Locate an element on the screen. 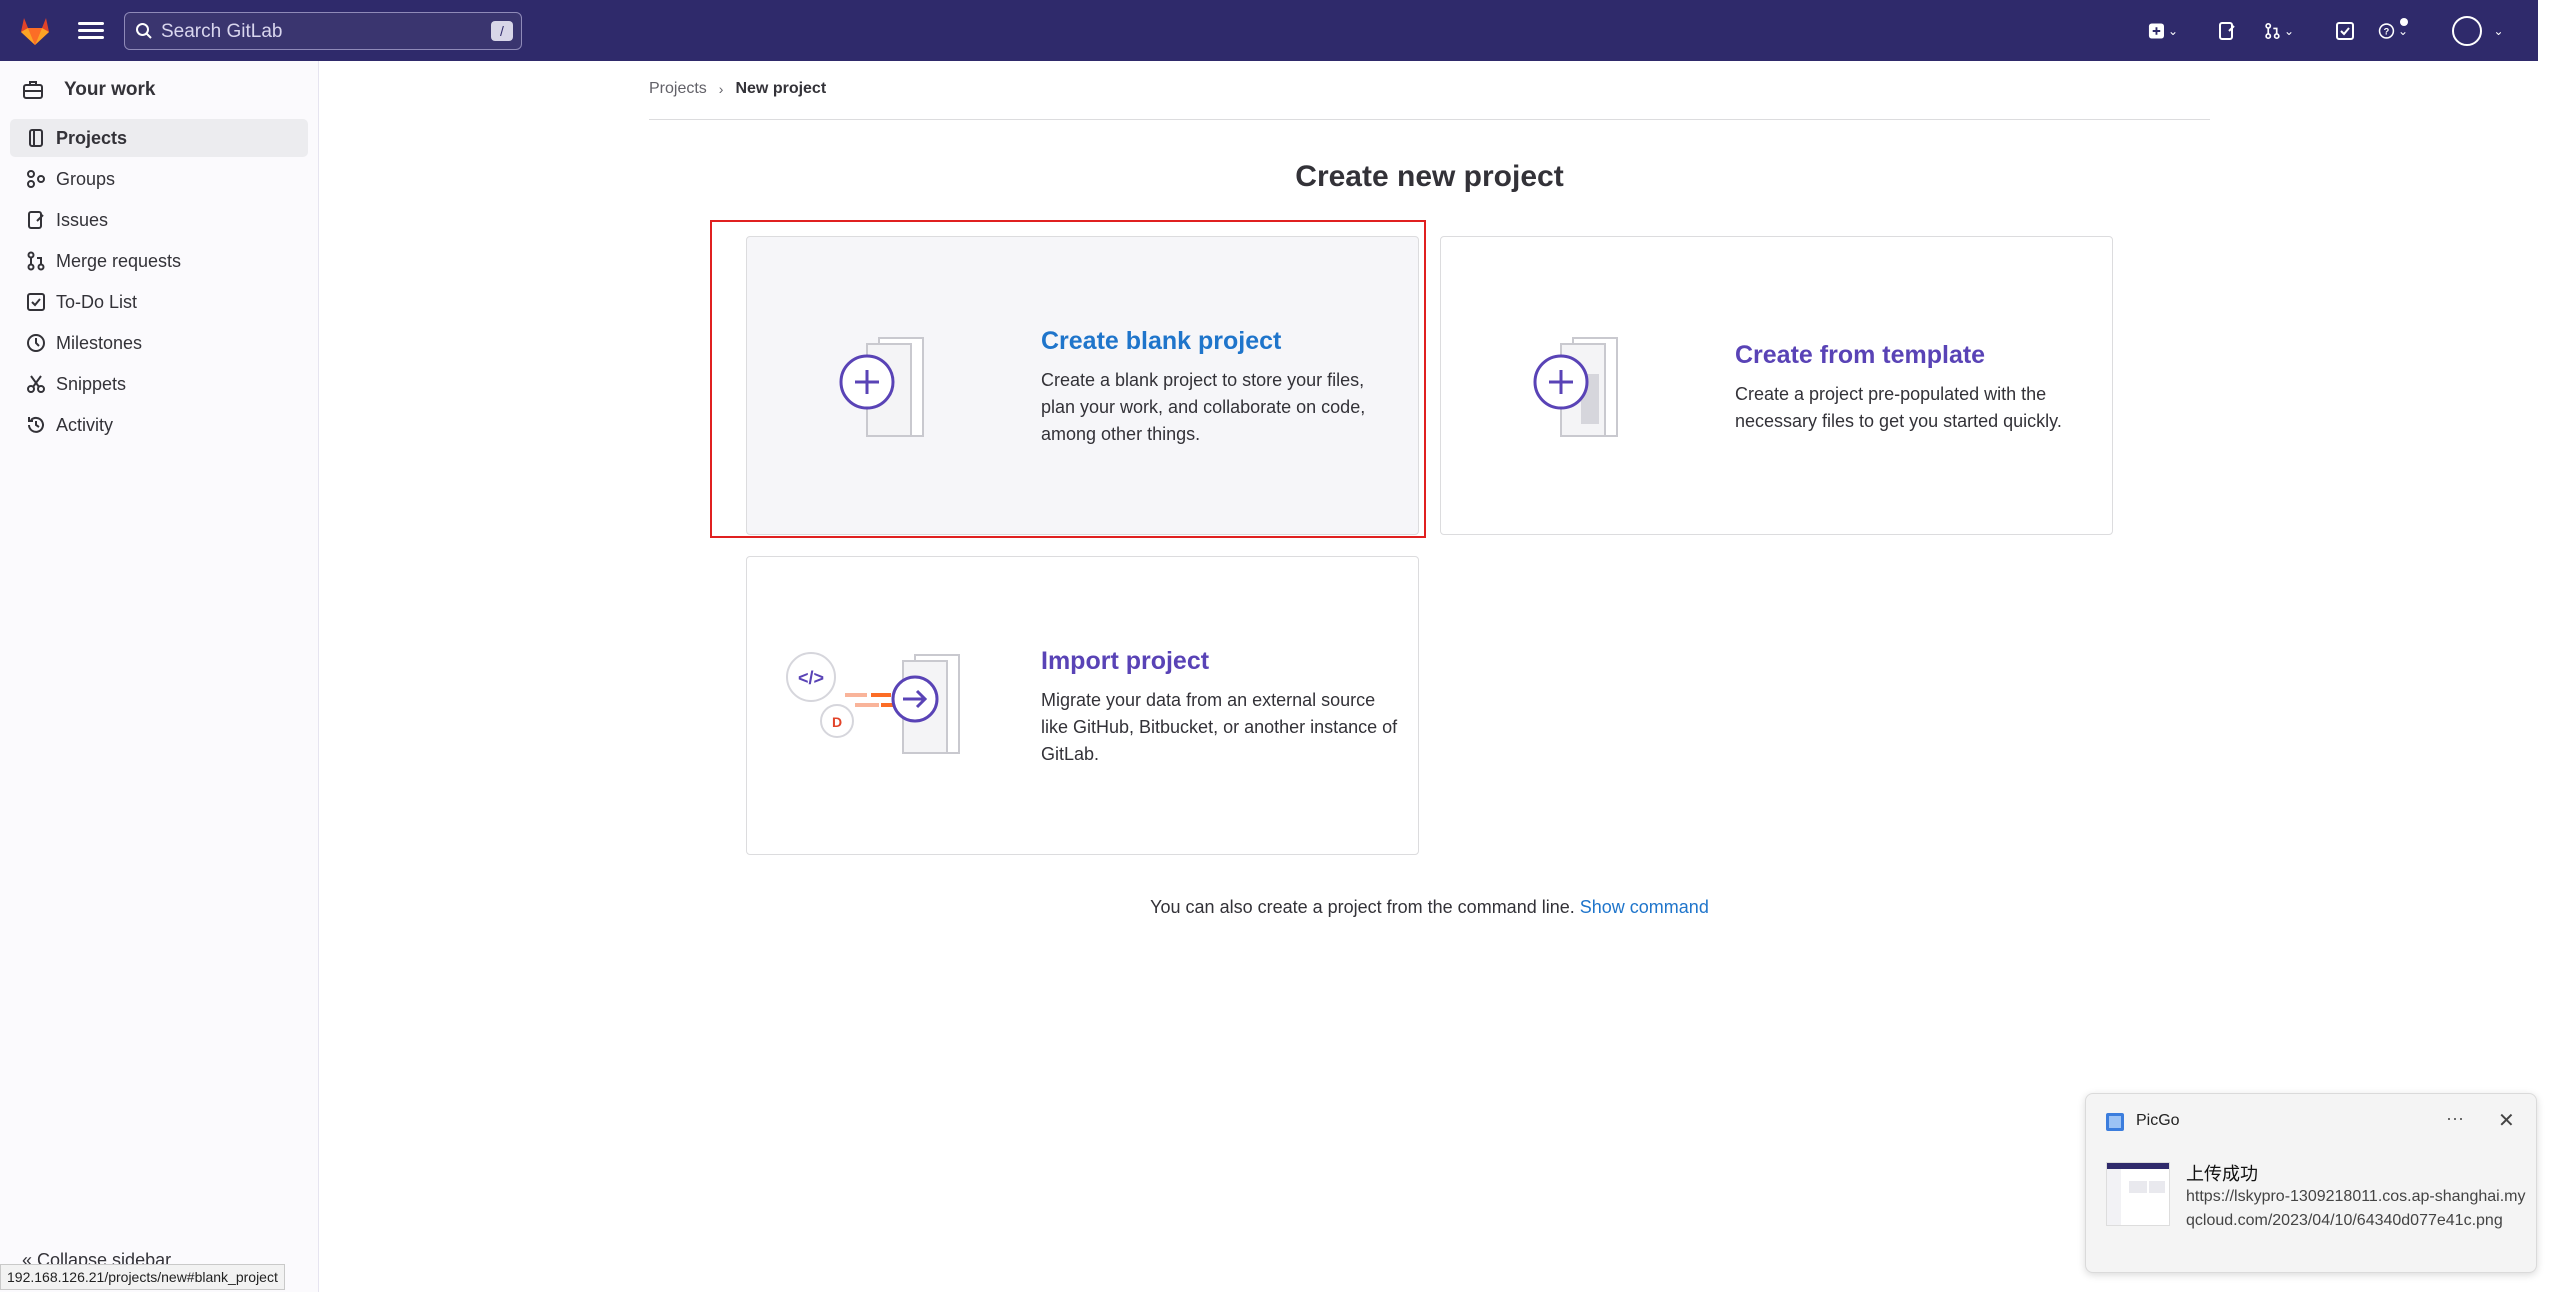 The image size is (2560, 1292). close-icon: ✕ is located at coordinates (2506, 1120).